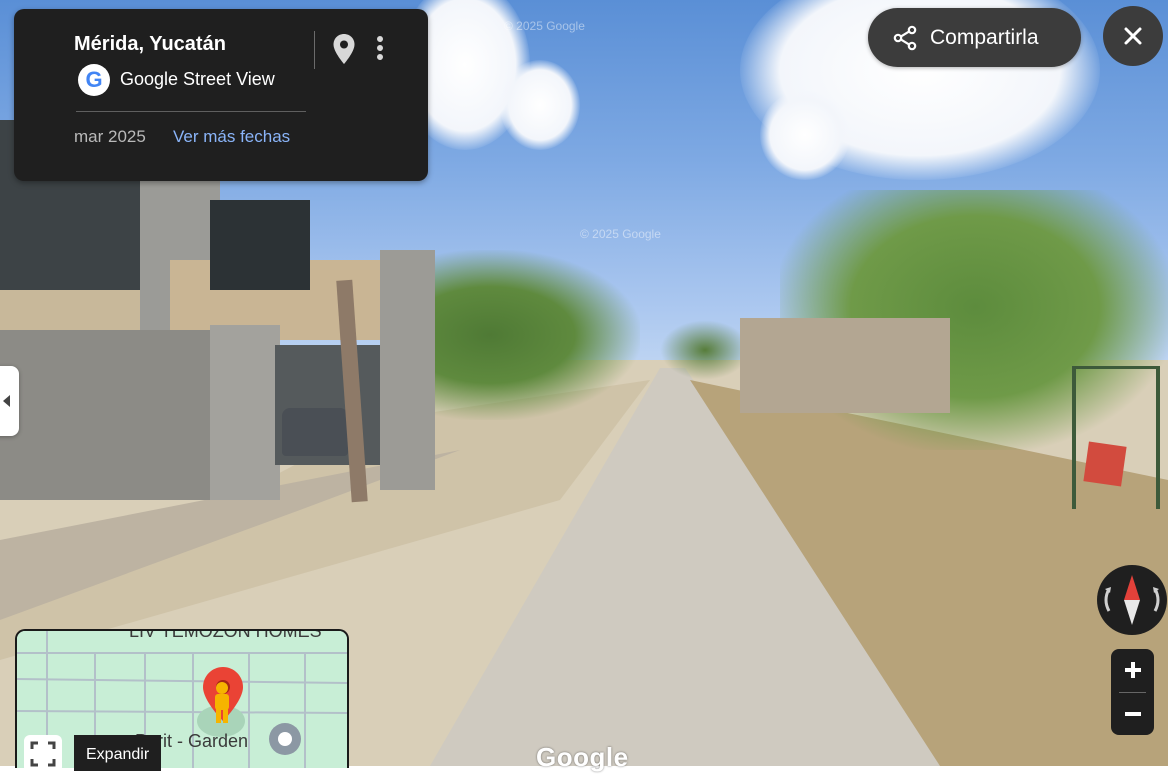 Image resolution: width=1168 pixels, height=778 pixels. I want to click on close-icon, so click(1133, 36).